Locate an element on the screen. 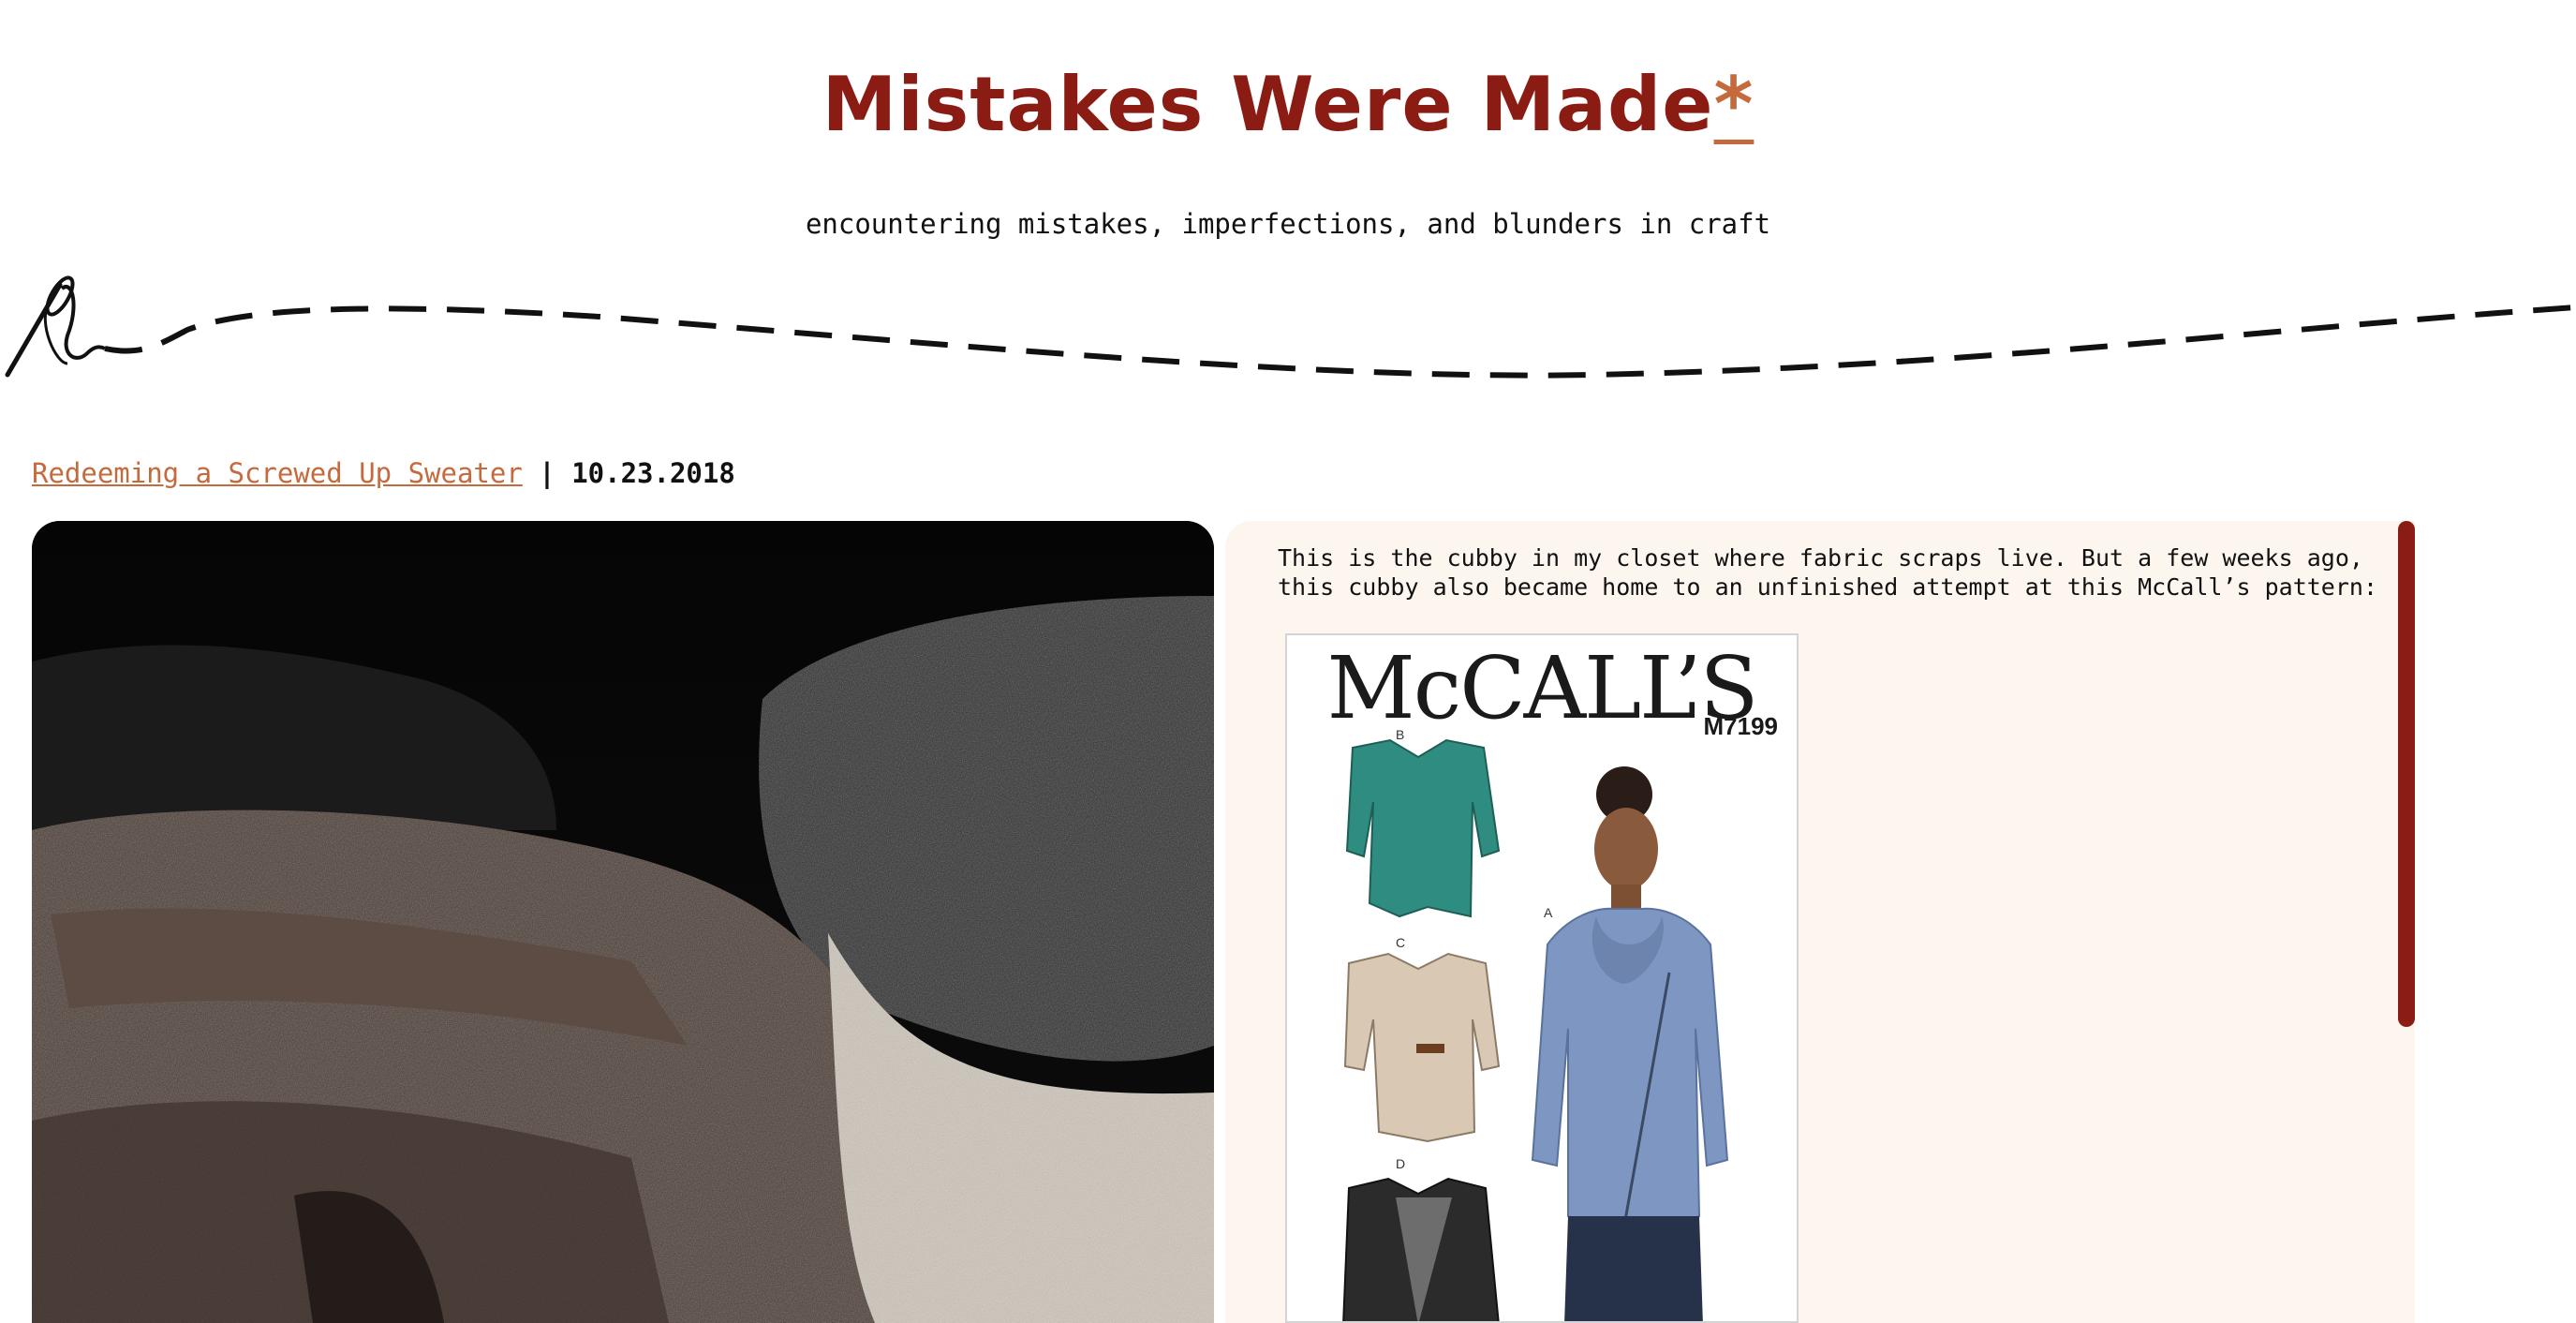  post-title-link: Redeeming a Screwed Up Sweater is located at coordinates (277, 473).